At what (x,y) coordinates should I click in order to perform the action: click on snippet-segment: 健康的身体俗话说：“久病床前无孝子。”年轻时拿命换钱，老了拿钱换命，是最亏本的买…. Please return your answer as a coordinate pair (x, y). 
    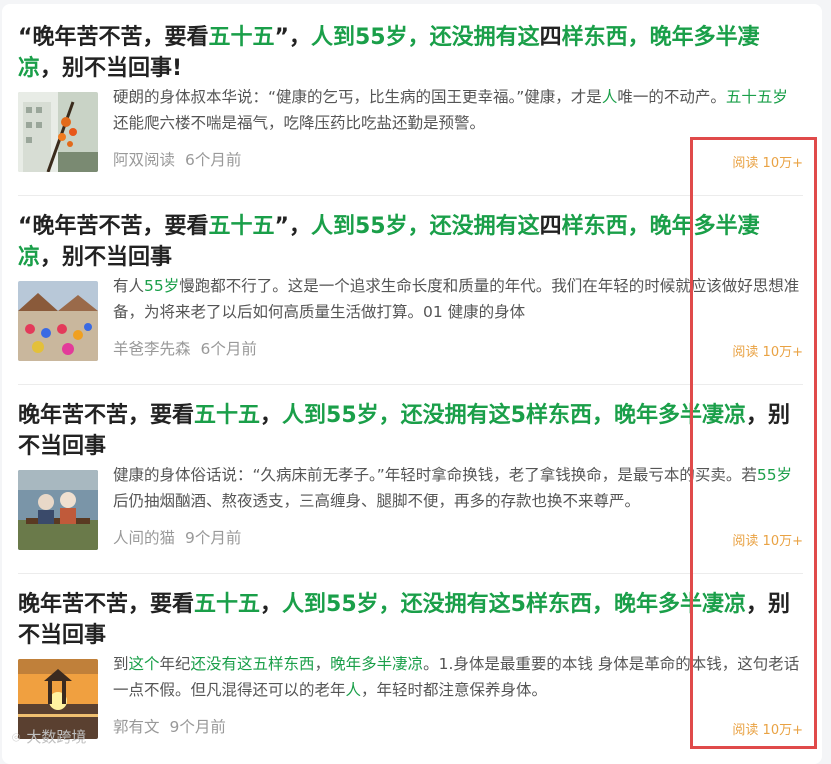
    Looking at the image, I should click on (435, 475).